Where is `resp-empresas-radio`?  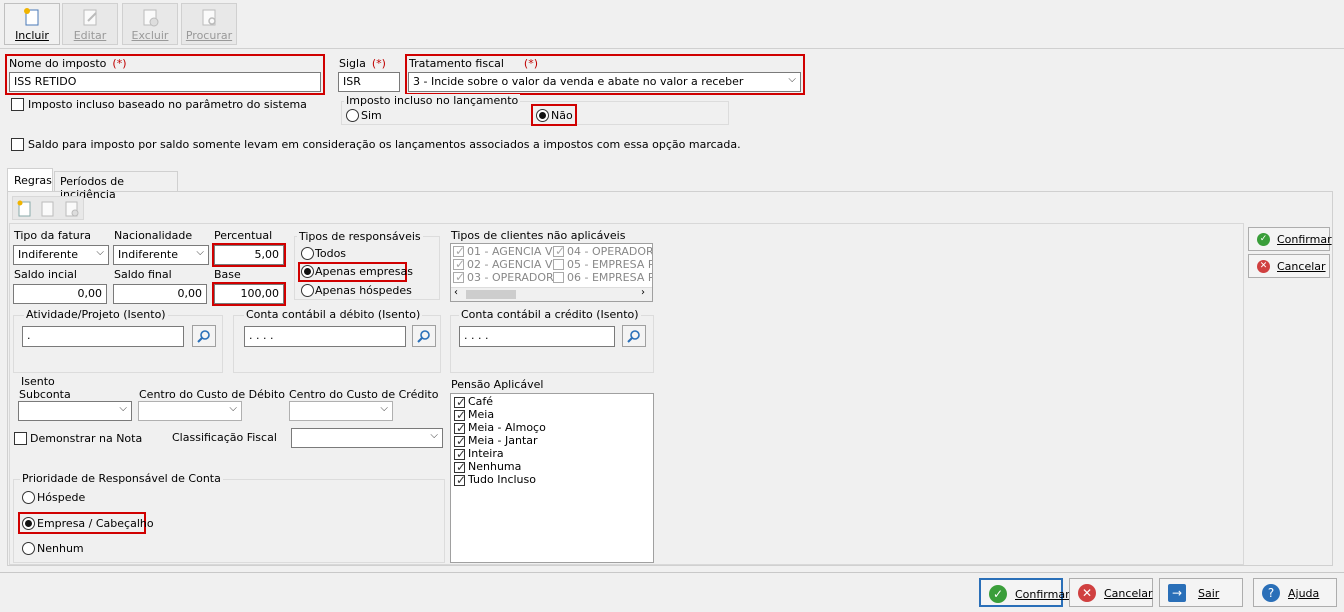 resp-empresas-radio is located at coordinates (307, 271).